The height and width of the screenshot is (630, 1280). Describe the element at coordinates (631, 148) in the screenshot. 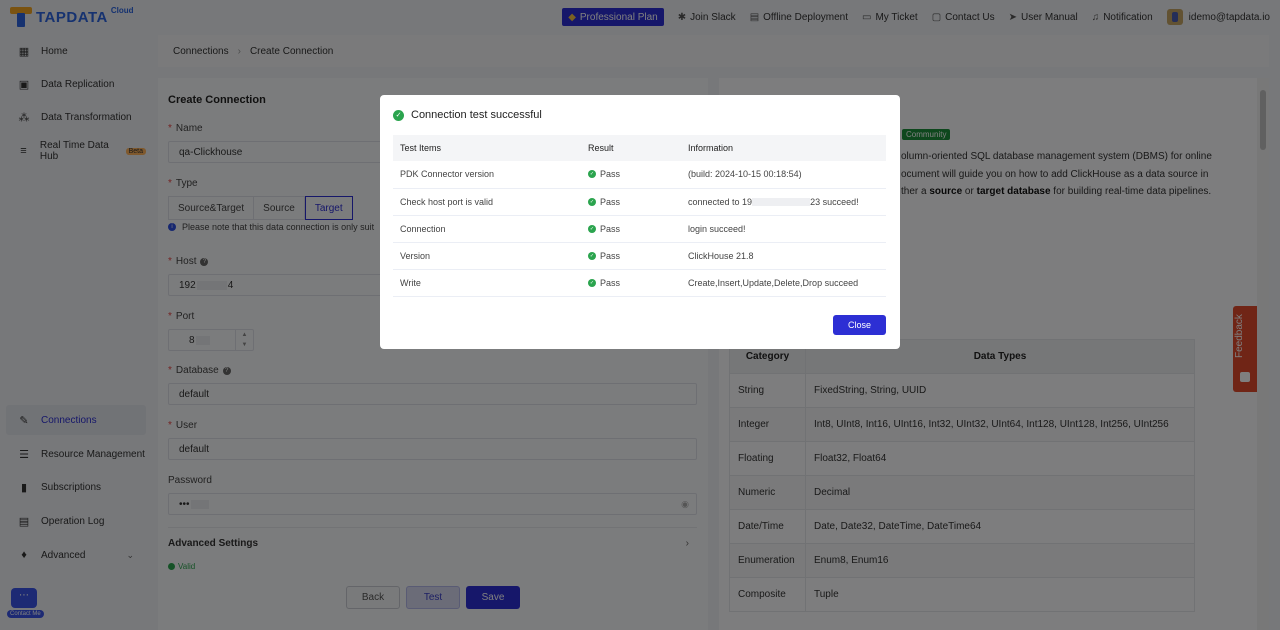

I see `table-header: Result` at that location.